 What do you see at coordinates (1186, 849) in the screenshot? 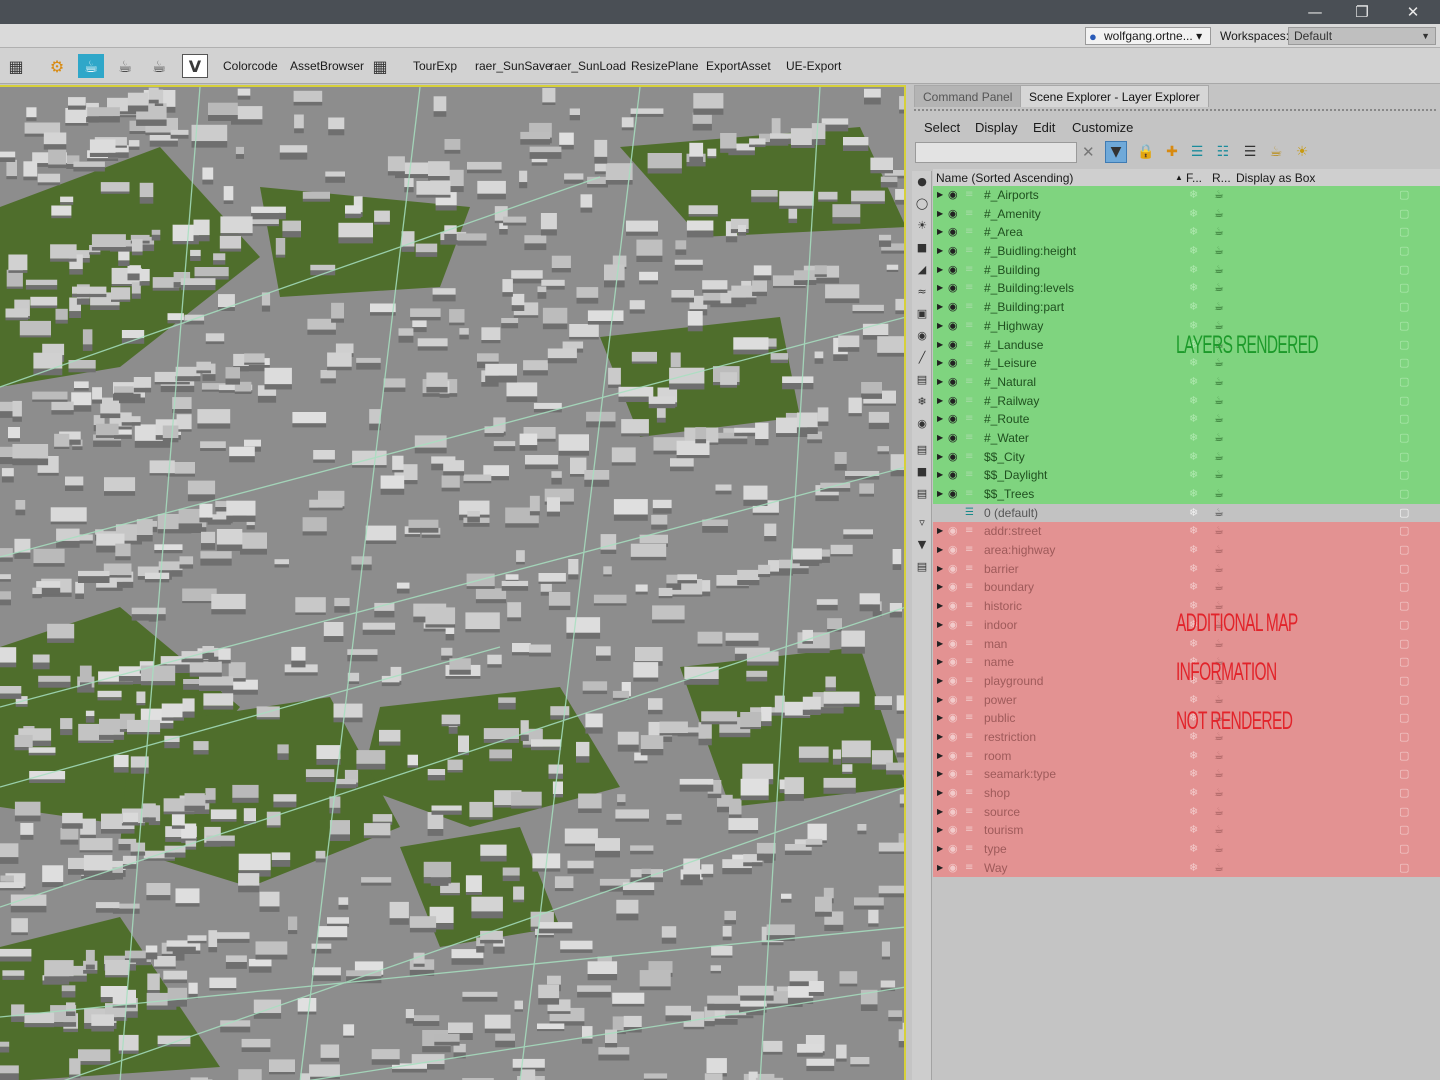
I see `layer-row: ▶ ◉ ≡ ❄ ☕ ▢ type` at bounding box center [1186, 849].